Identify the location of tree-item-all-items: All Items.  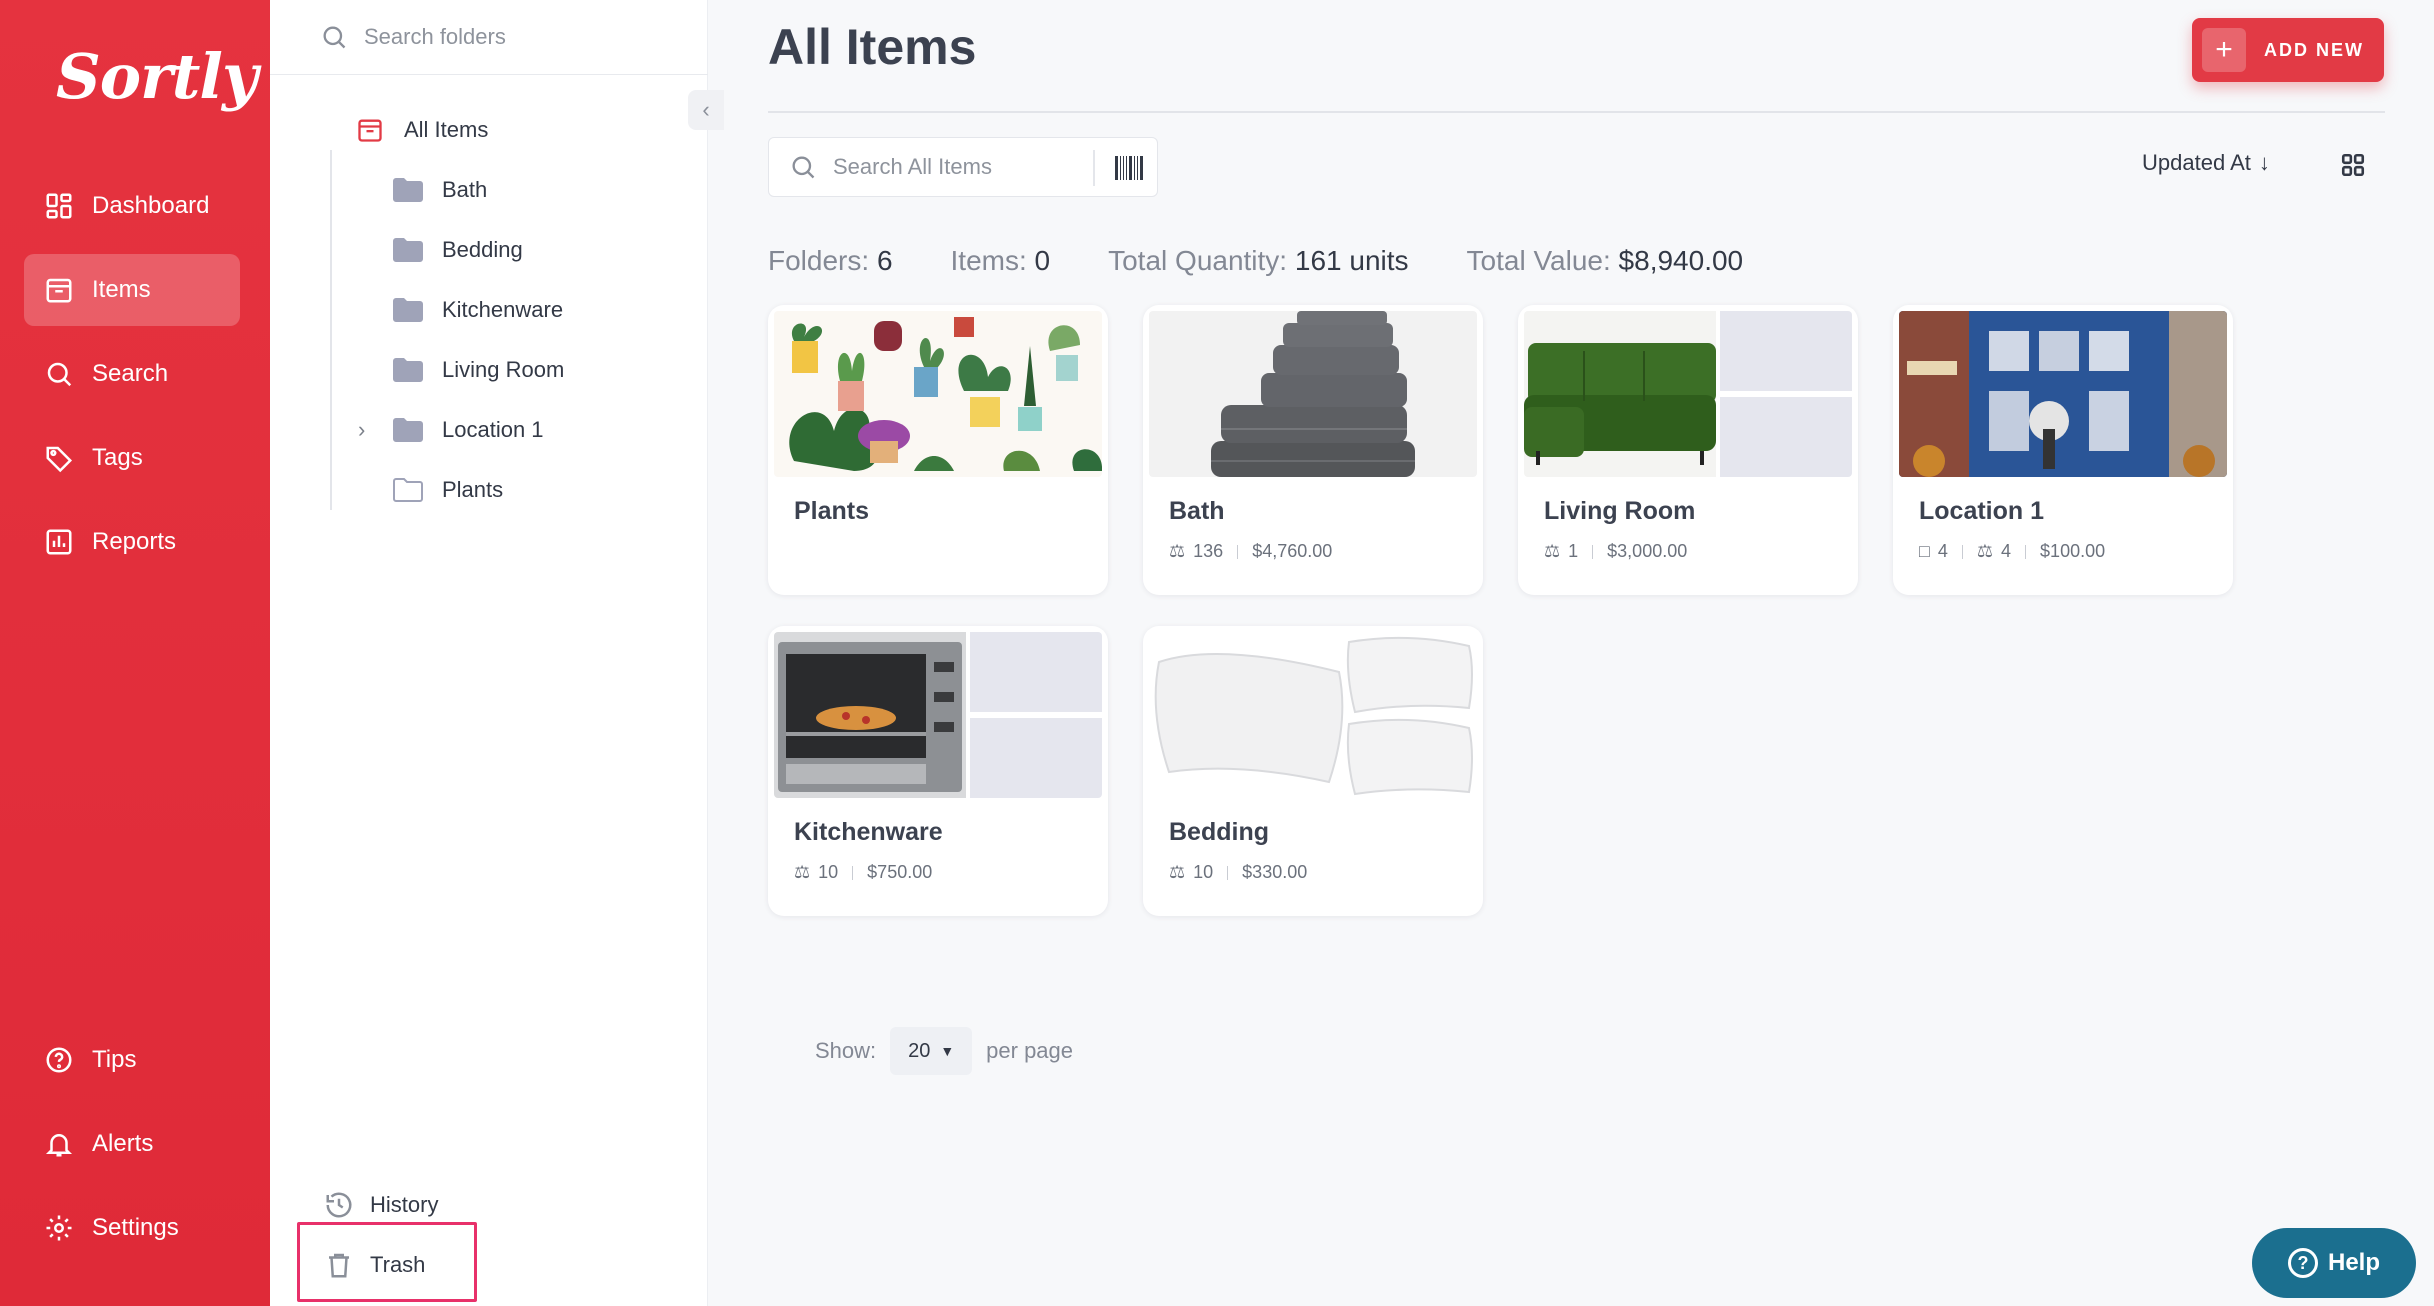
(422, 130).